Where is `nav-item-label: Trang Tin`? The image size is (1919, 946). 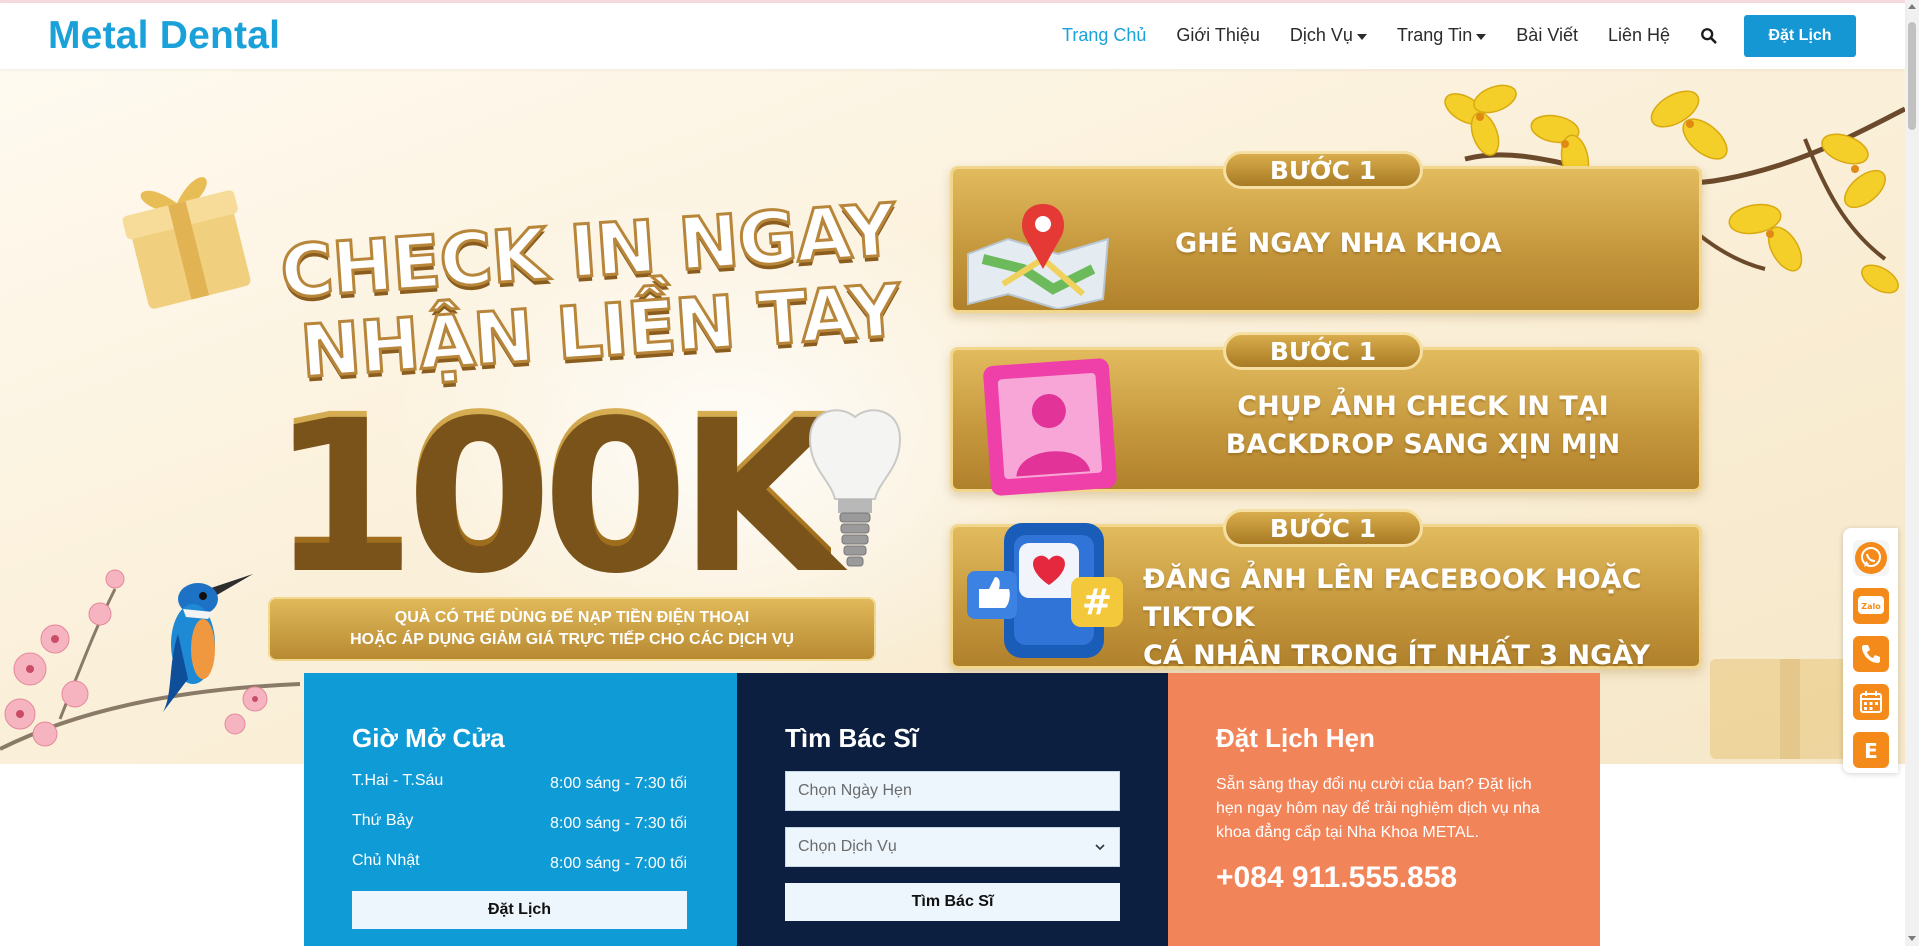
nav-item-label: Trang Tin is located at coordinates (1434, 35).